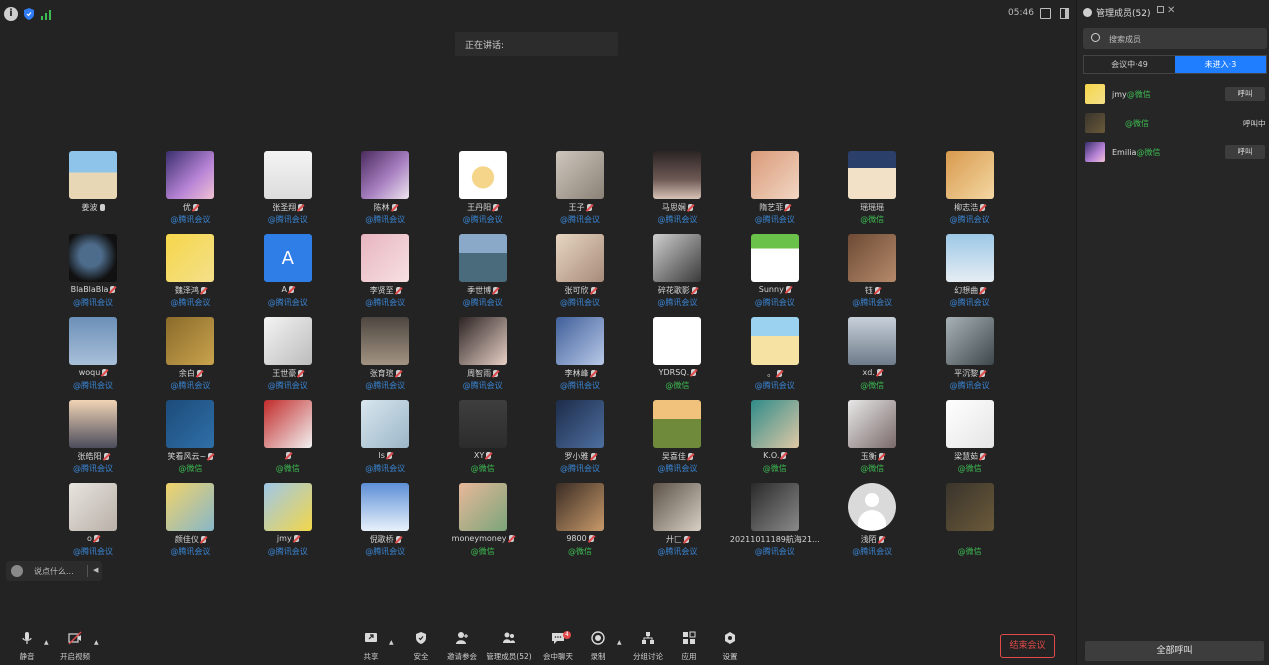 This screenshot has width=1269, height=665. What do you see at coordinates (872, 273) in the screenshot?
I see `participant-tile: 钰 @腾讯会议` at bounding box center [872, 273].